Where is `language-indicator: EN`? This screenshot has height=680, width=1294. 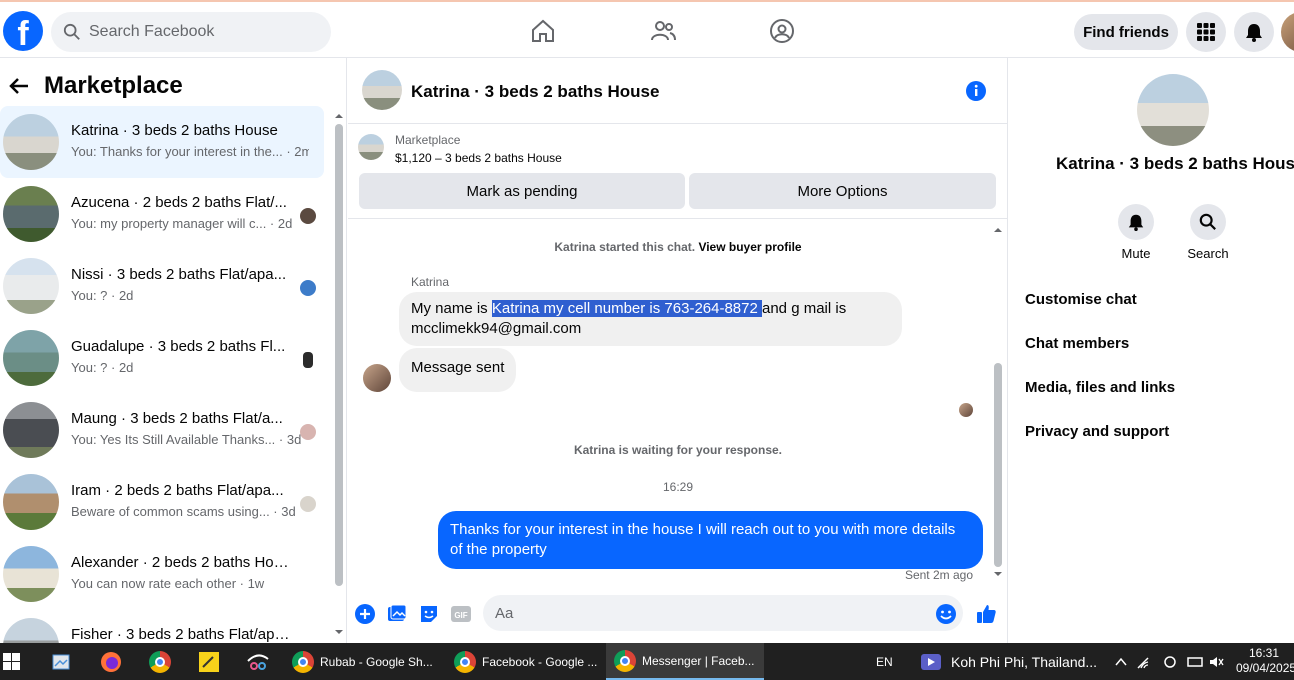
language-indicator: EN is located at coordinates (884, 661).